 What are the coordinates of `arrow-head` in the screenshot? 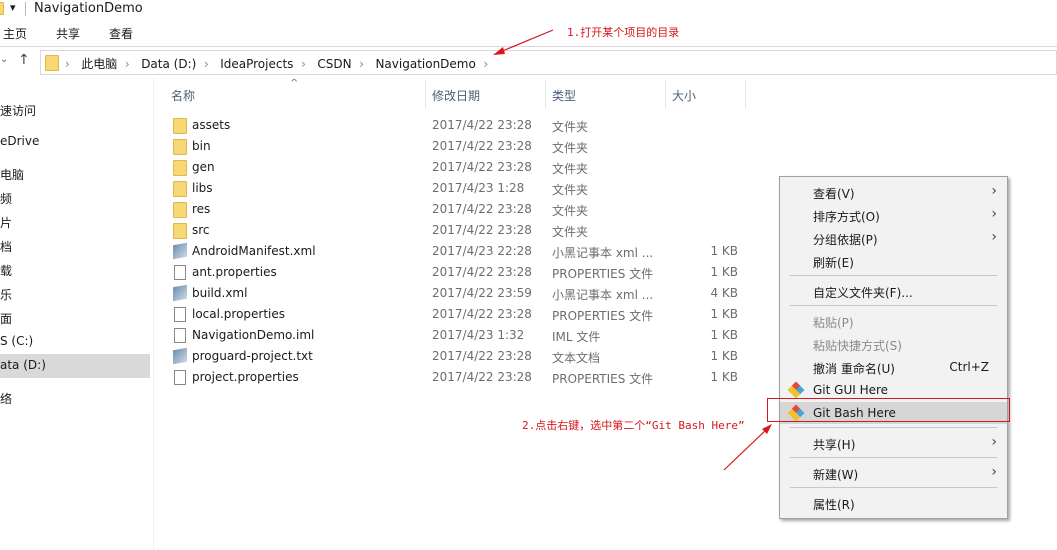 It's located at (499, 51).